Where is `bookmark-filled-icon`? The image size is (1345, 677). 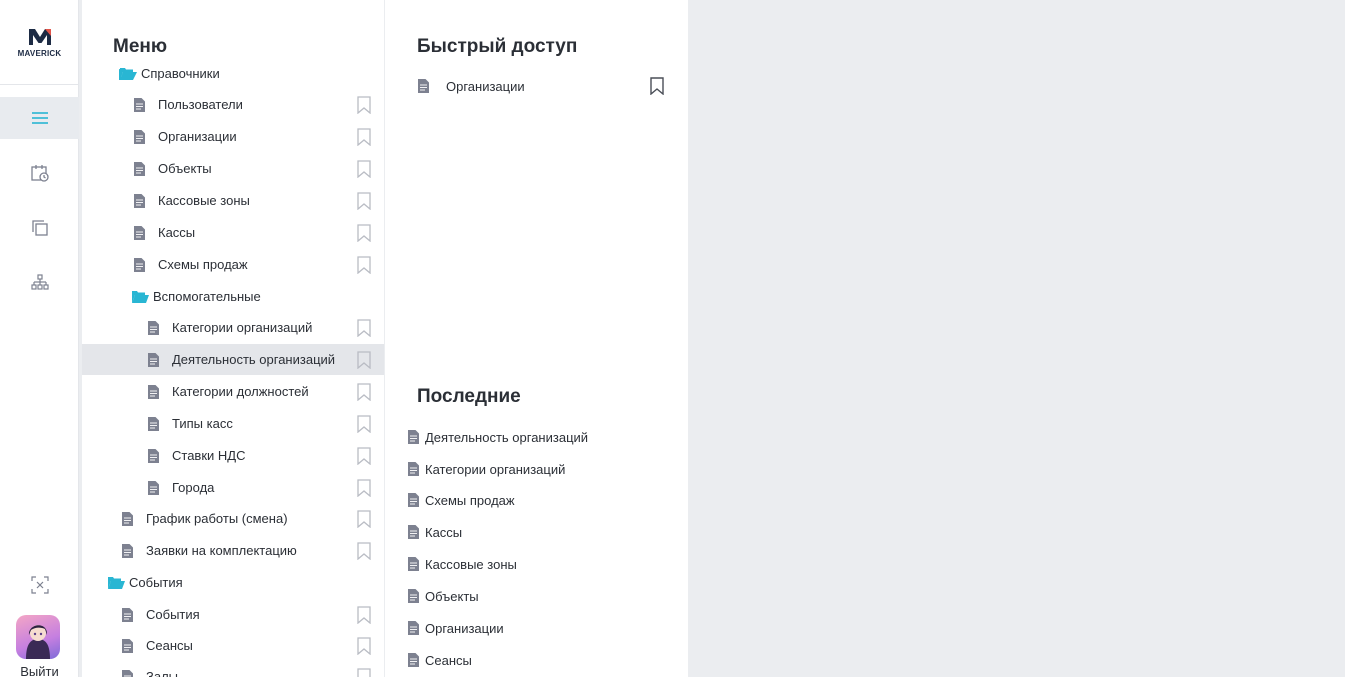
bookmark-filled-icon is located at coordinates (657, 86).